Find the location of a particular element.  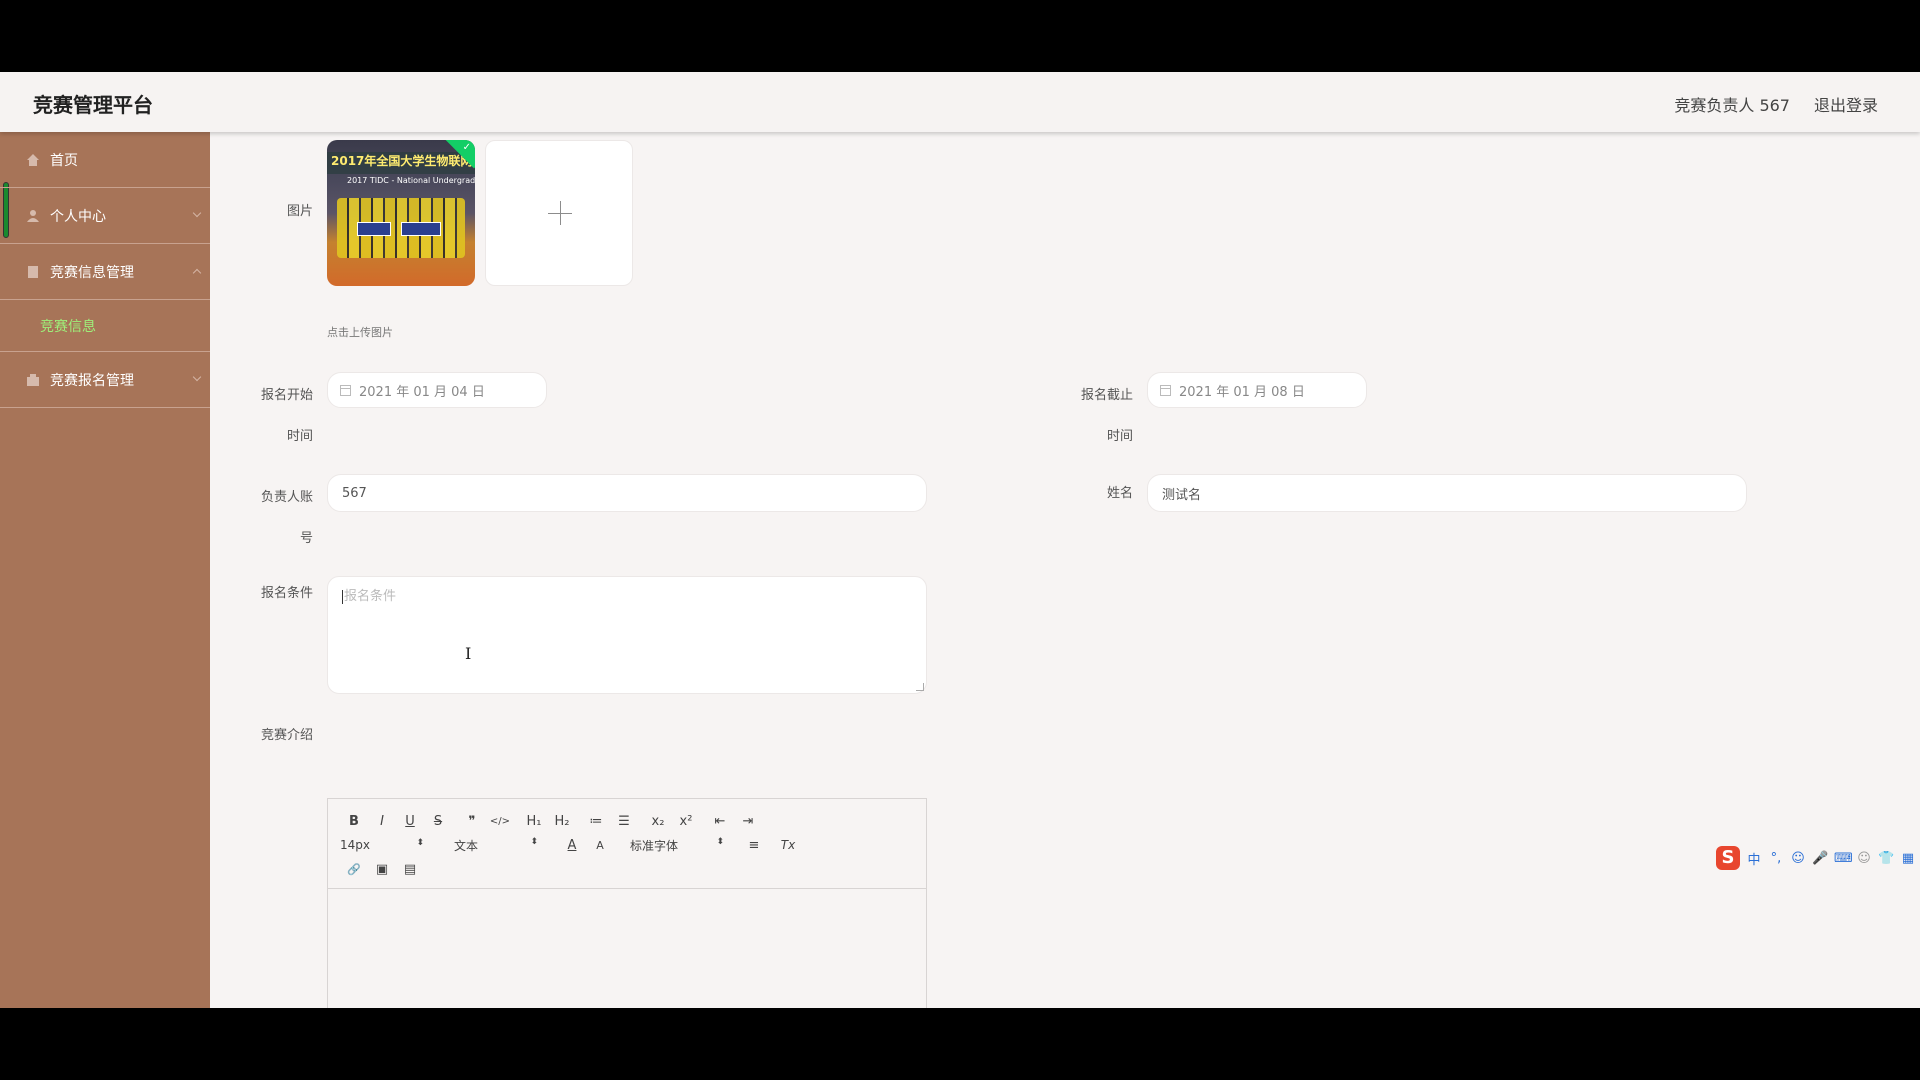

end-time-label-line1: 报名截止 is located at coordinates (1106, 395).